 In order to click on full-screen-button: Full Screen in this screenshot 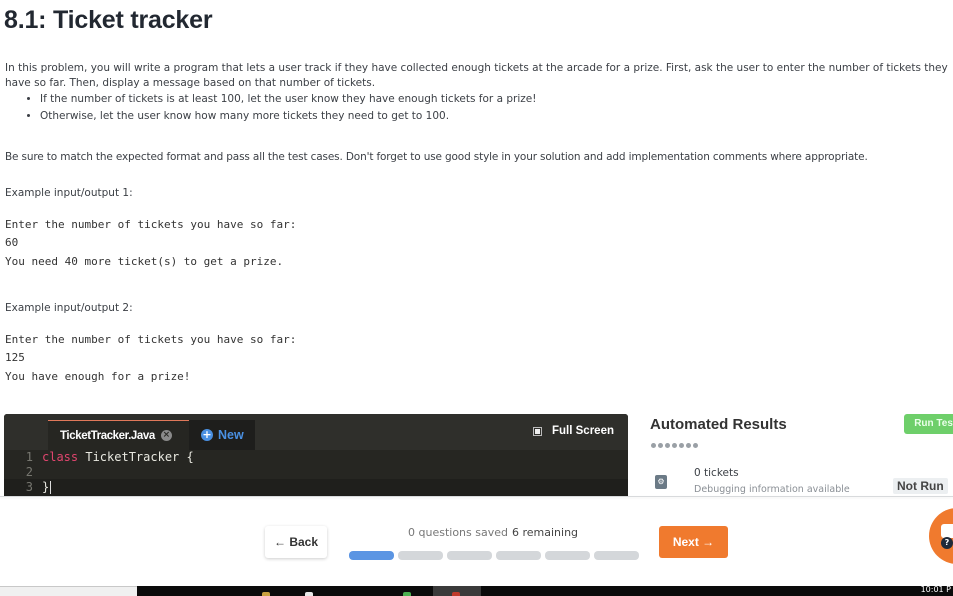, I will do `click(573, 431)`.